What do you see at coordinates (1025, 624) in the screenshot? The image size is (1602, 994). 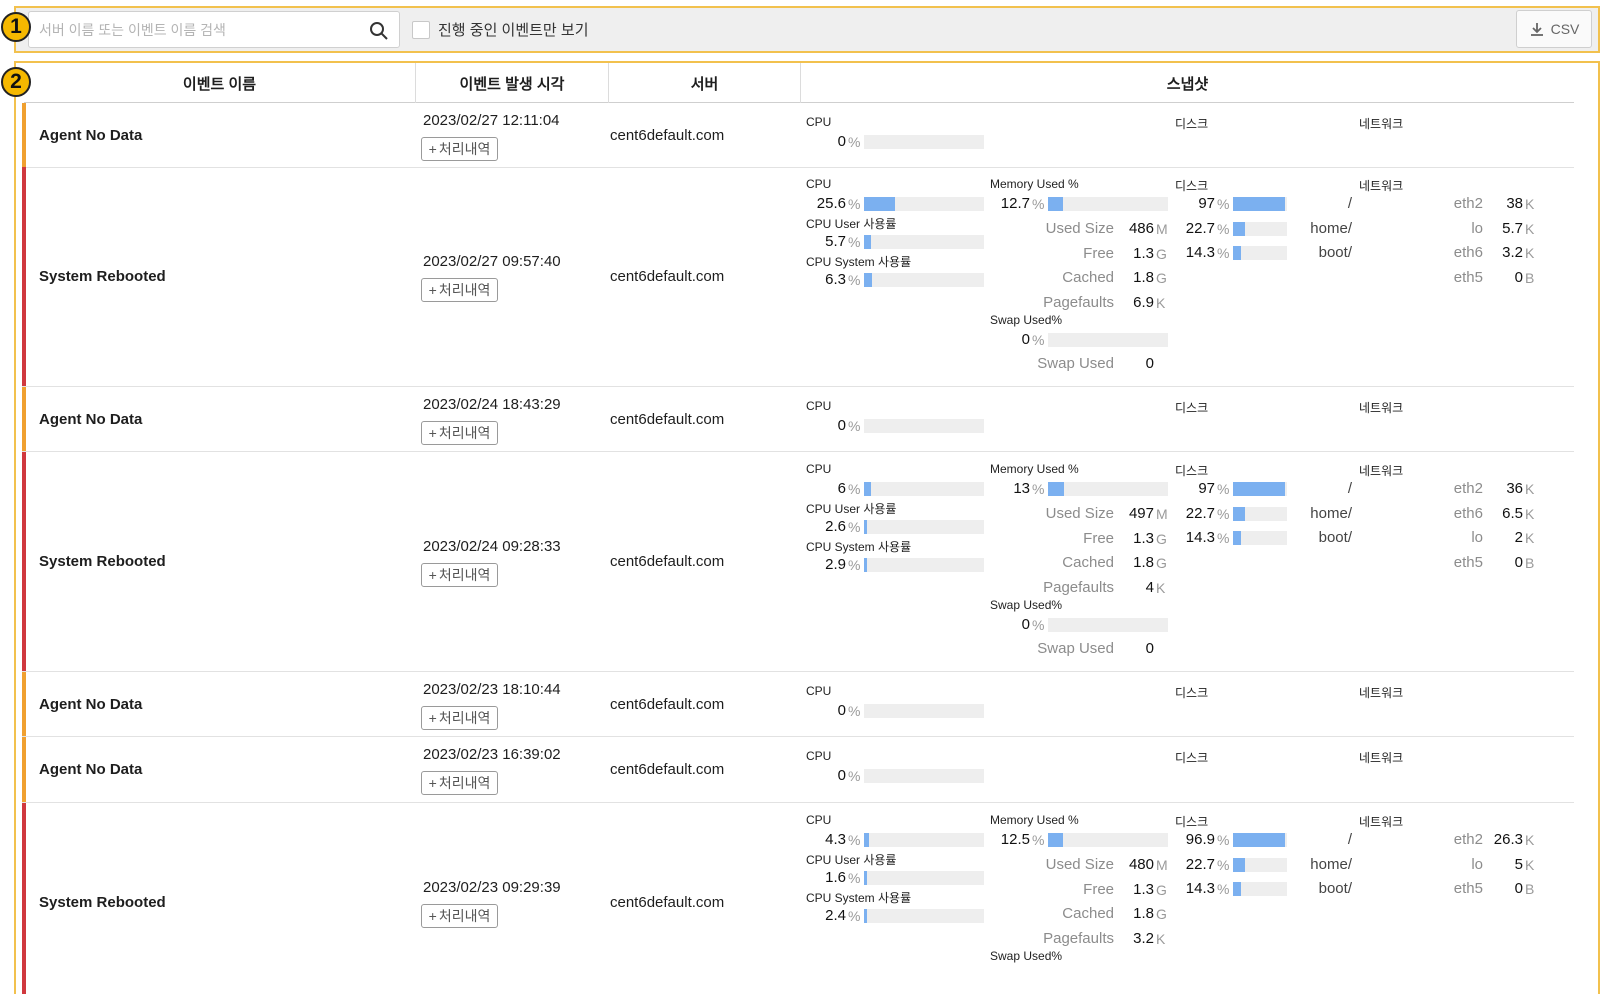 I see `swap-pct-value: 0` at bounding box center [1025, 624].